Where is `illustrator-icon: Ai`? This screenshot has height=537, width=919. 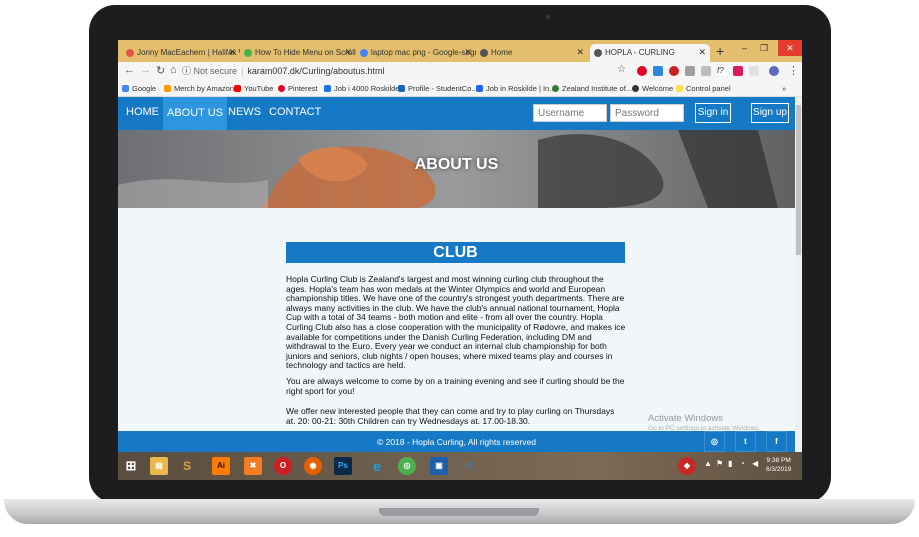 illustrator-icon: Ai is located at coordinates (221, 466).